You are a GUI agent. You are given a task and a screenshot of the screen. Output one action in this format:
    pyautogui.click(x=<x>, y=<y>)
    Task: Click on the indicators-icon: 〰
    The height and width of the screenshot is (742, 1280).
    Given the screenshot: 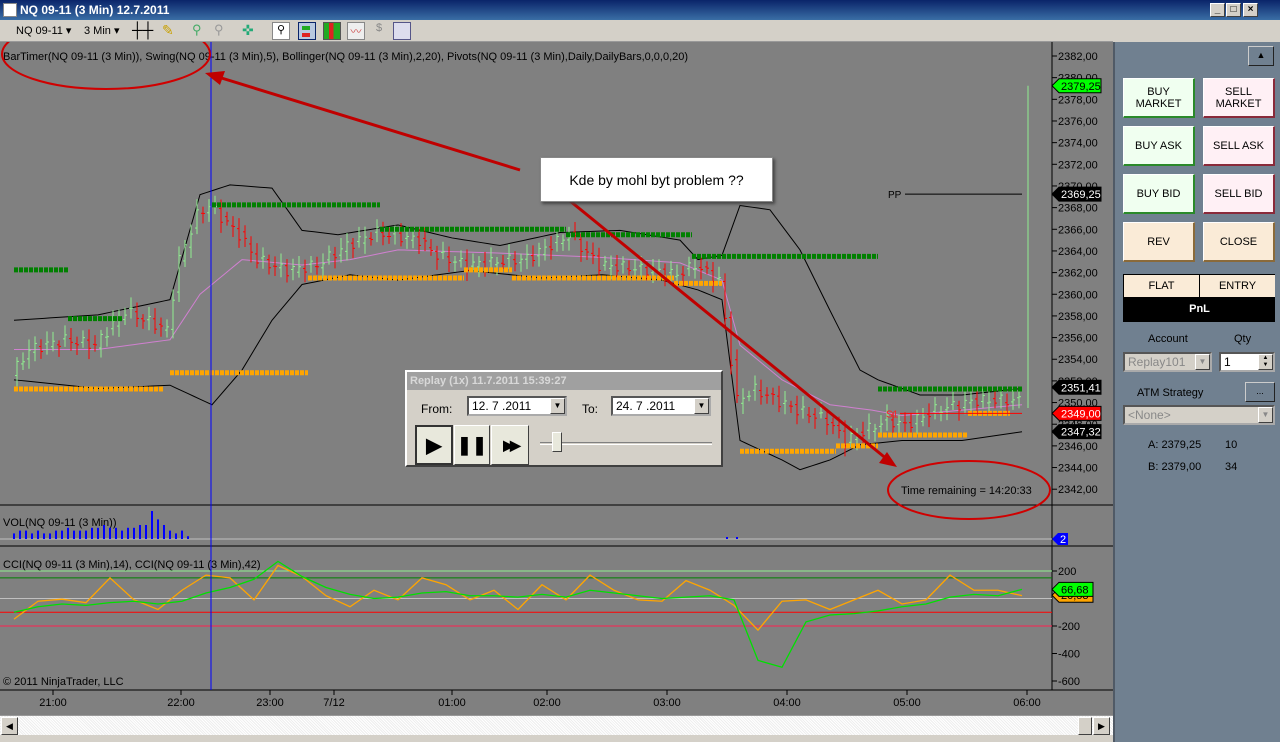 What is the action you would take?
    pyautogui.click(x=356, y=31)
    